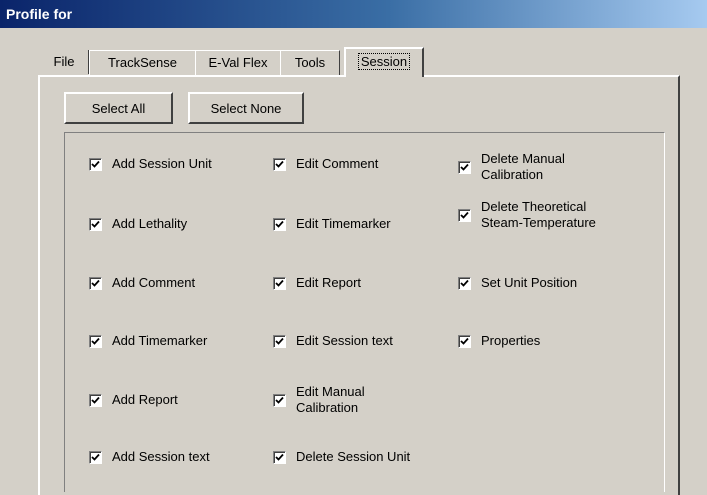 The image size is (707, 495). What do you see at coordinates (353, 456) in the screenshot?
I see `checkbox-label: Delete Session Unit` at bounding box center [353, 456].